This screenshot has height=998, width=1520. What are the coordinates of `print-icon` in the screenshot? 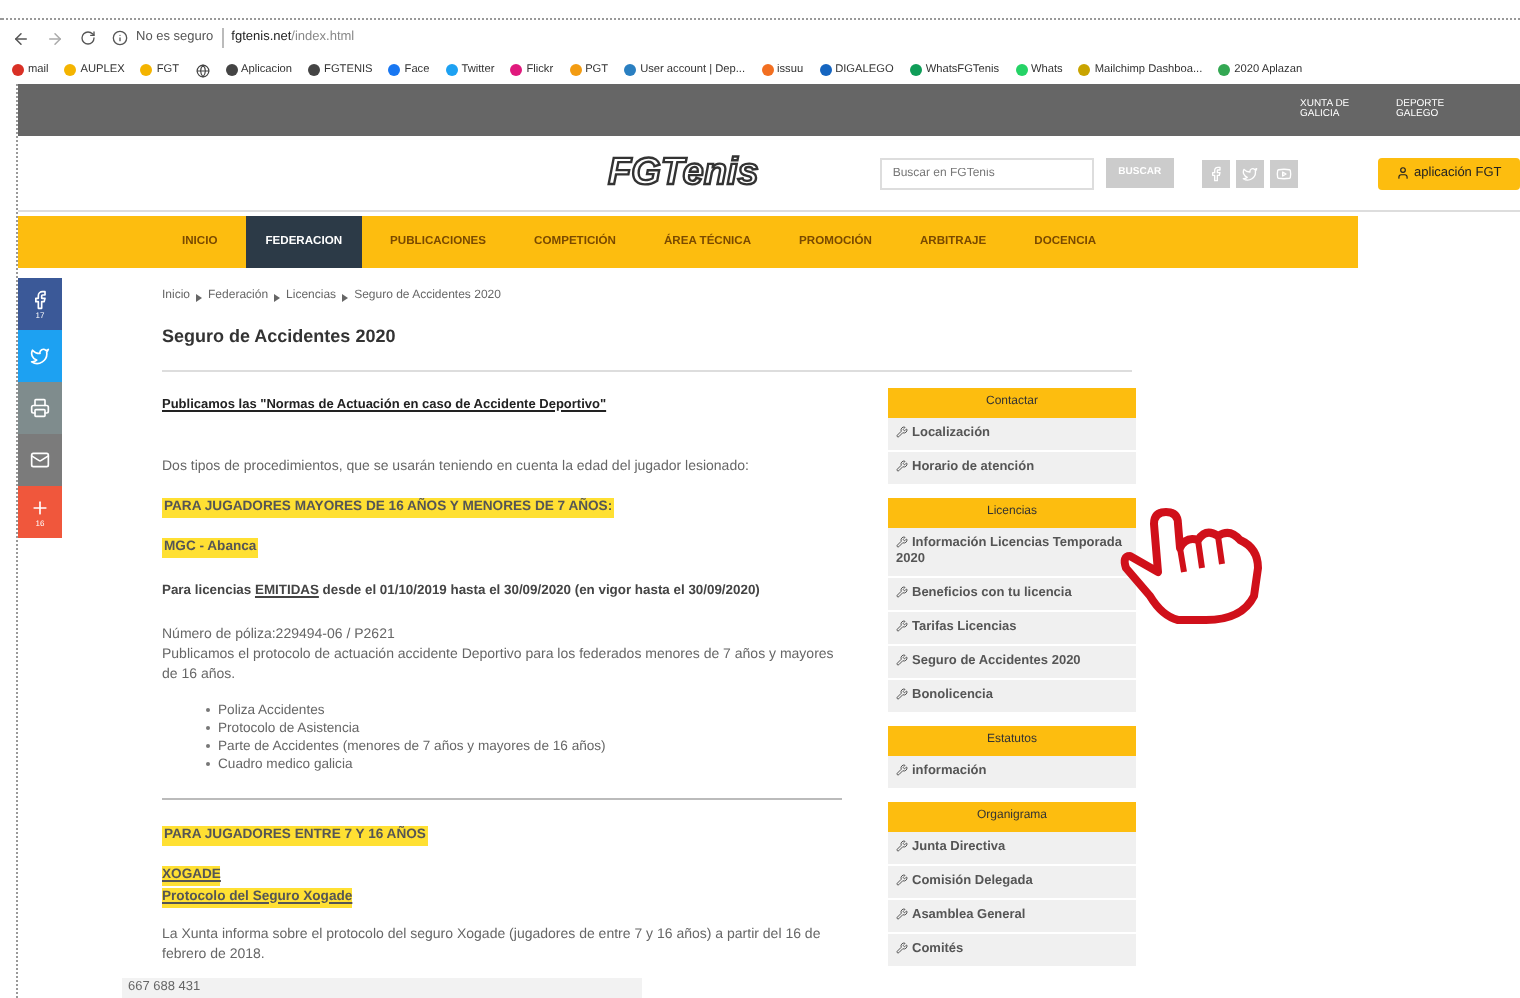 It's located at (40, 408).